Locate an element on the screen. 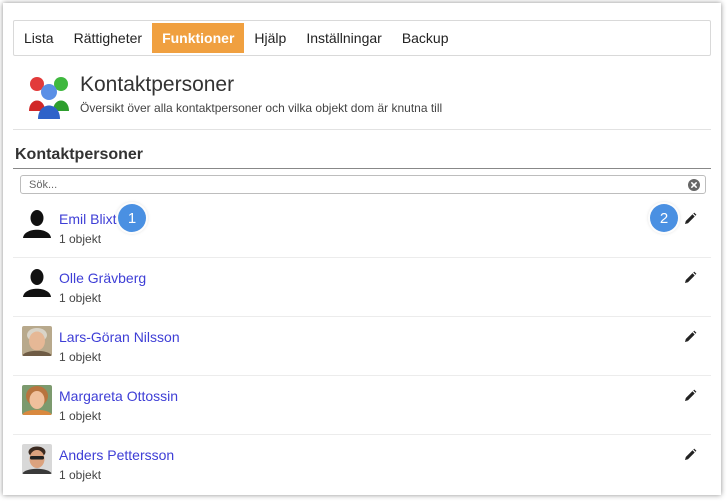 The height and width of the screenshot is (503, 728). nav-item-hjalp: Hjälp is located at coordinates (270, 38).